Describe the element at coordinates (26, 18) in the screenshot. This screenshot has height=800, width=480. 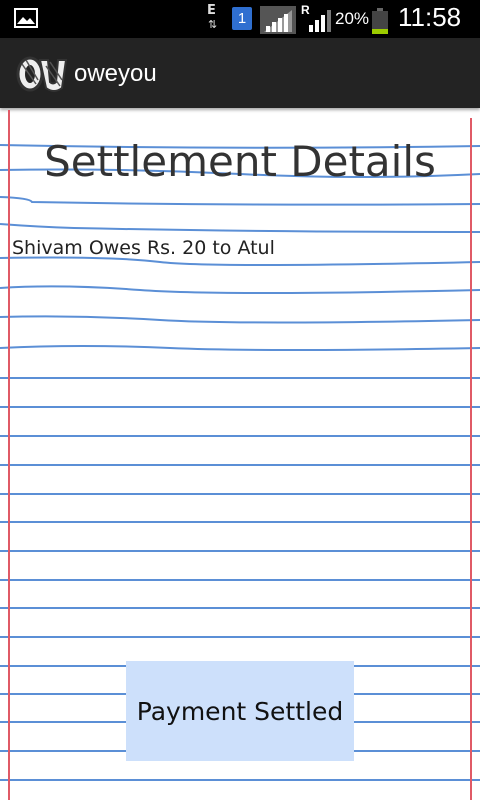
I see `gallery-icon` at that location.